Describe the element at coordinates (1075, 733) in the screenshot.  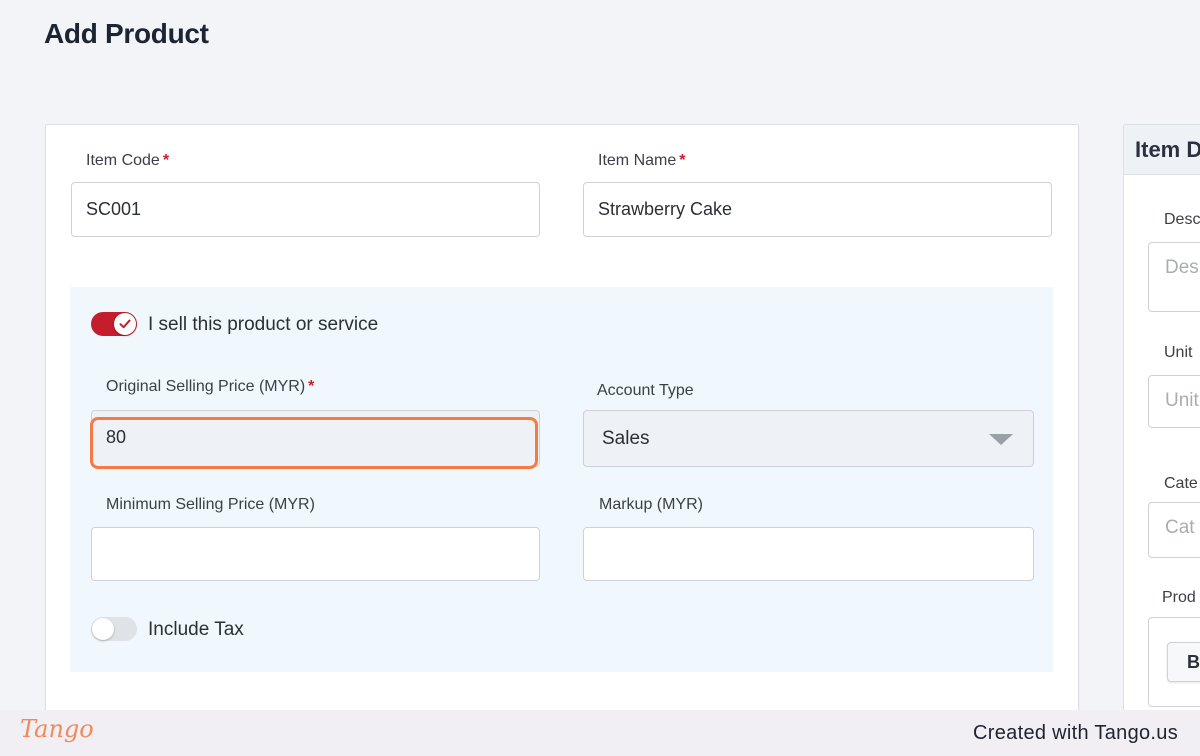
I see `created-with-text: Created with Tango.us` at that location.